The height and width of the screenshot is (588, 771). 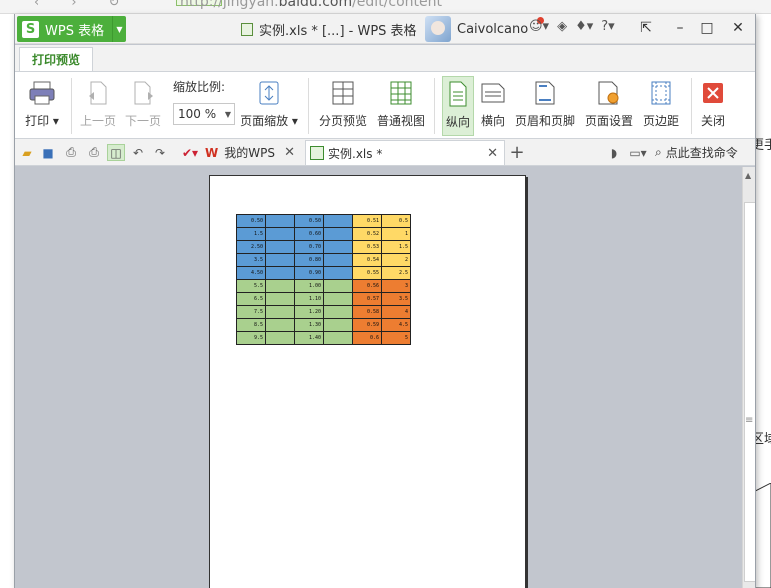 I want to click on scroll-up-icon: ▲, so click(x=748, y=175).